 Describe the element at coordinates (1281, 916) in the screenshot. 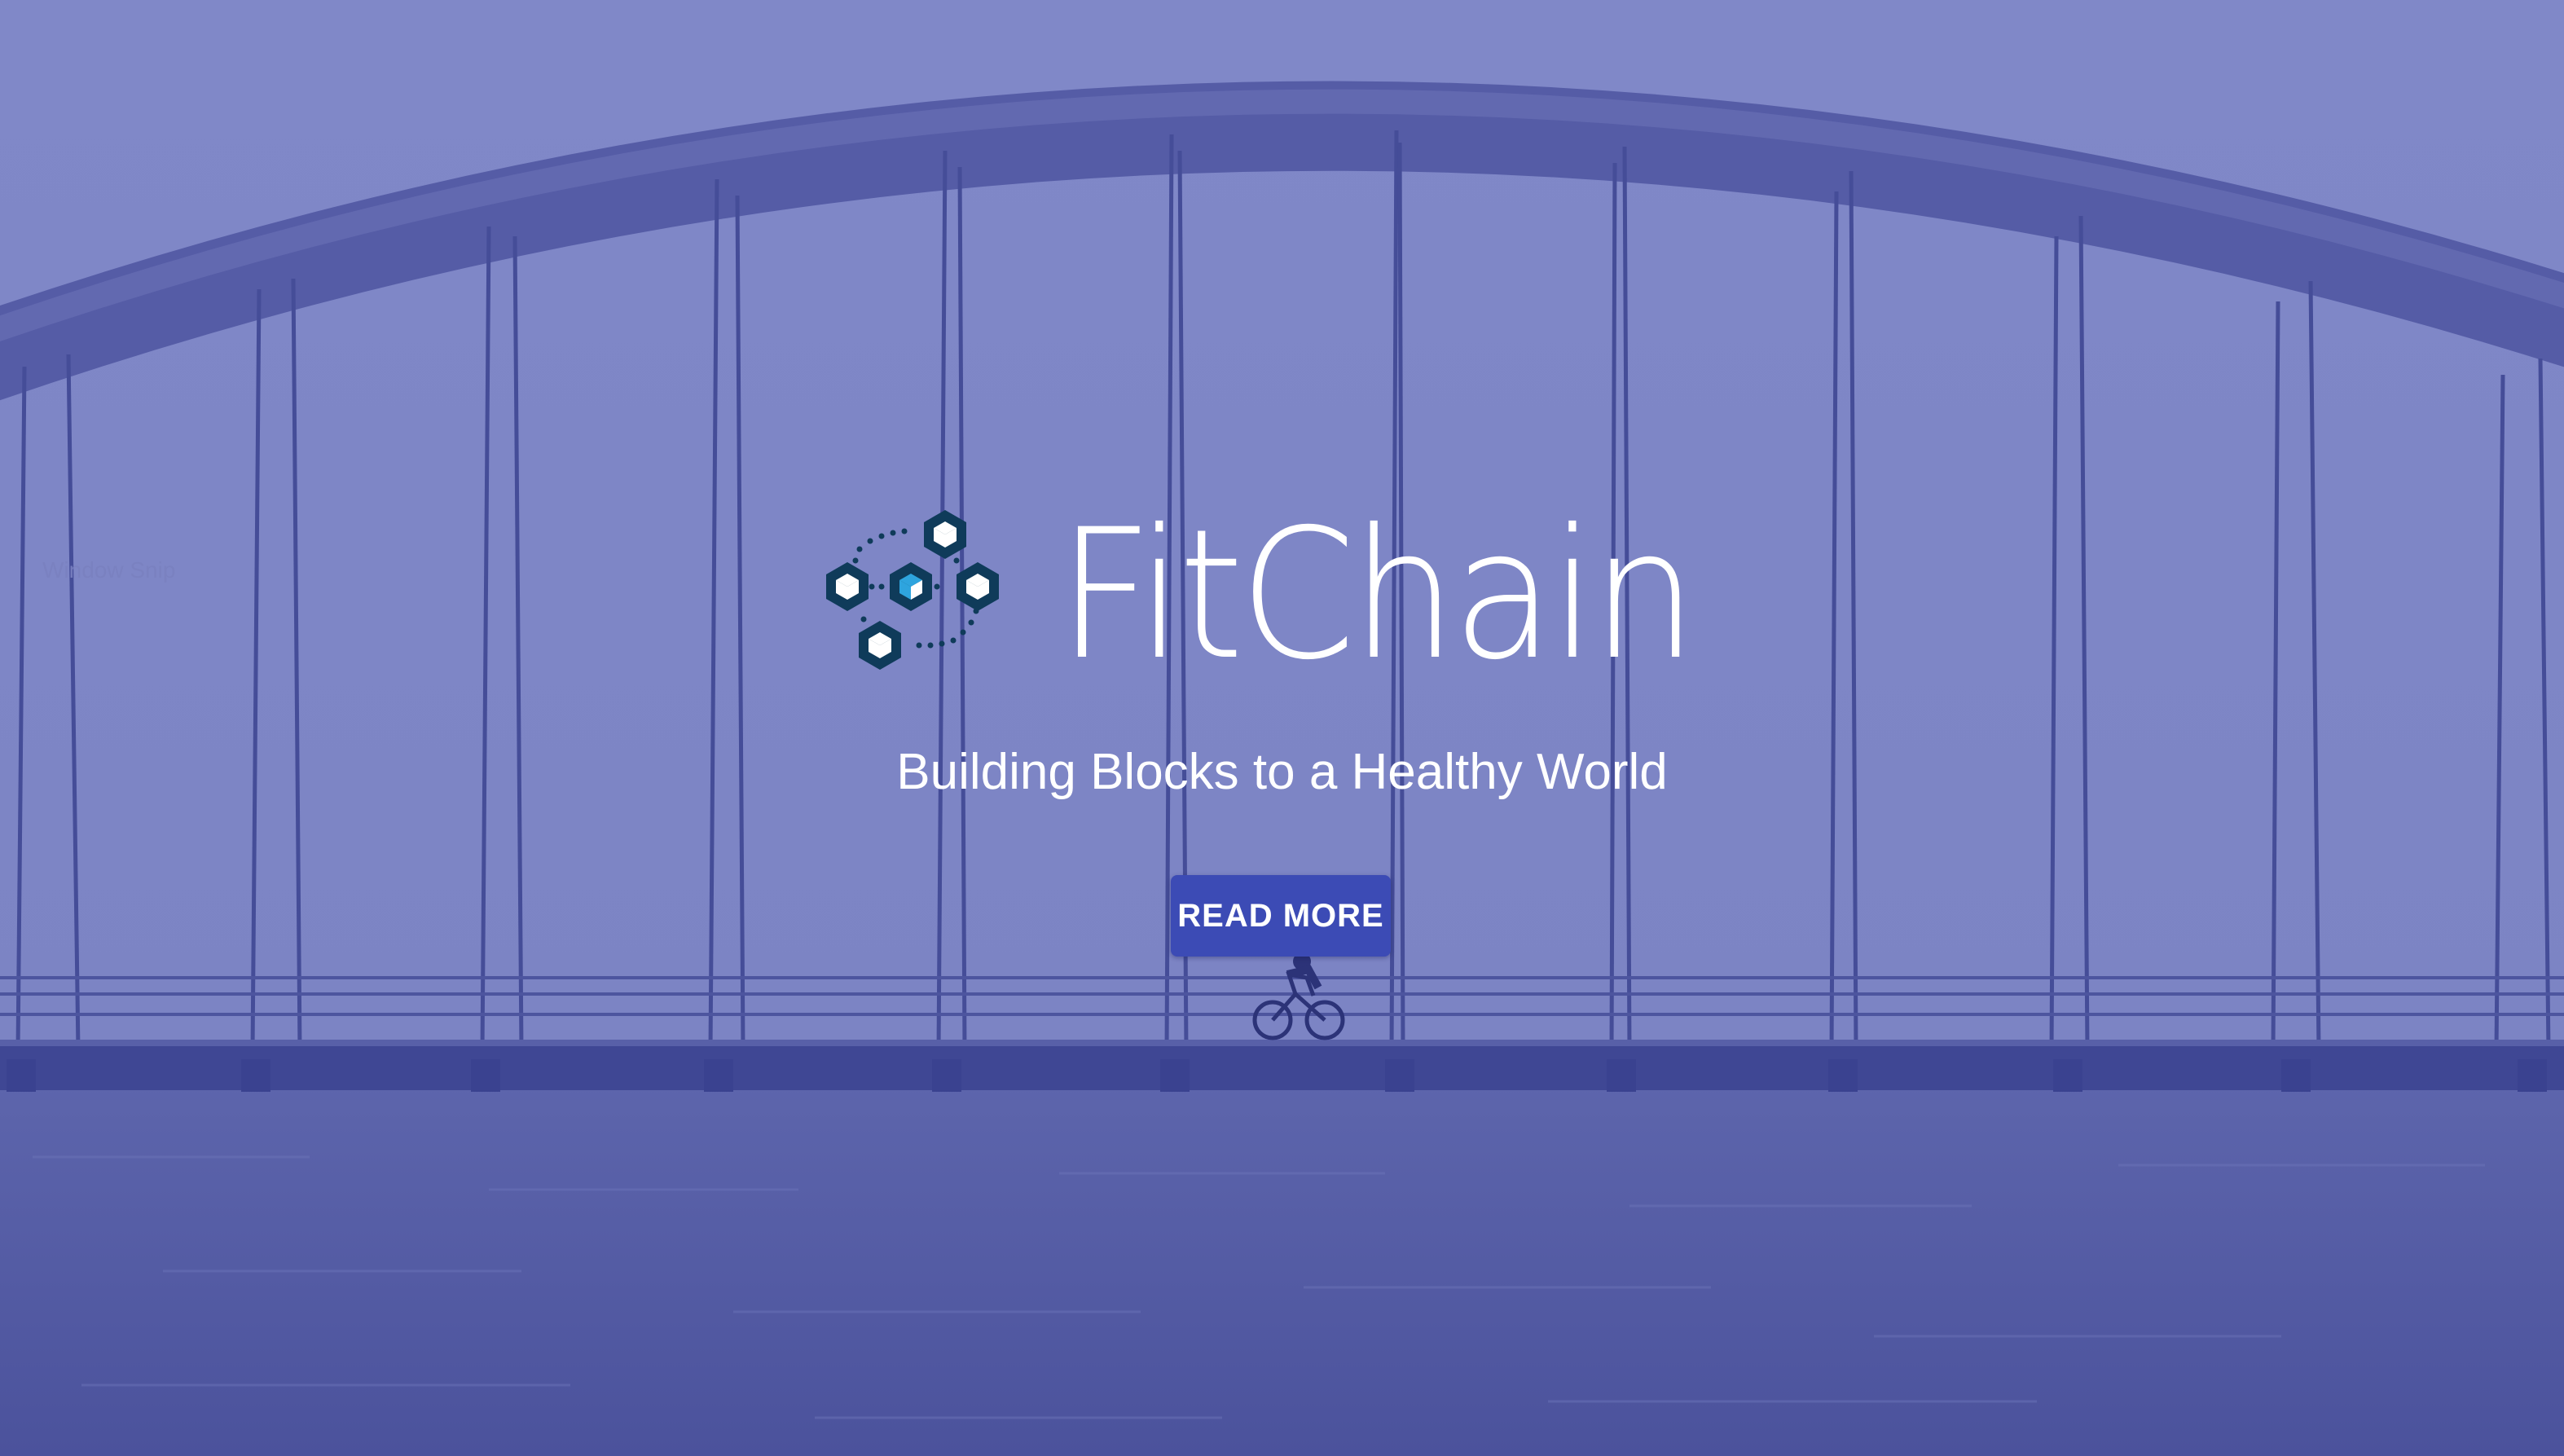

I see `read-more-button: READ MORE` at that location.